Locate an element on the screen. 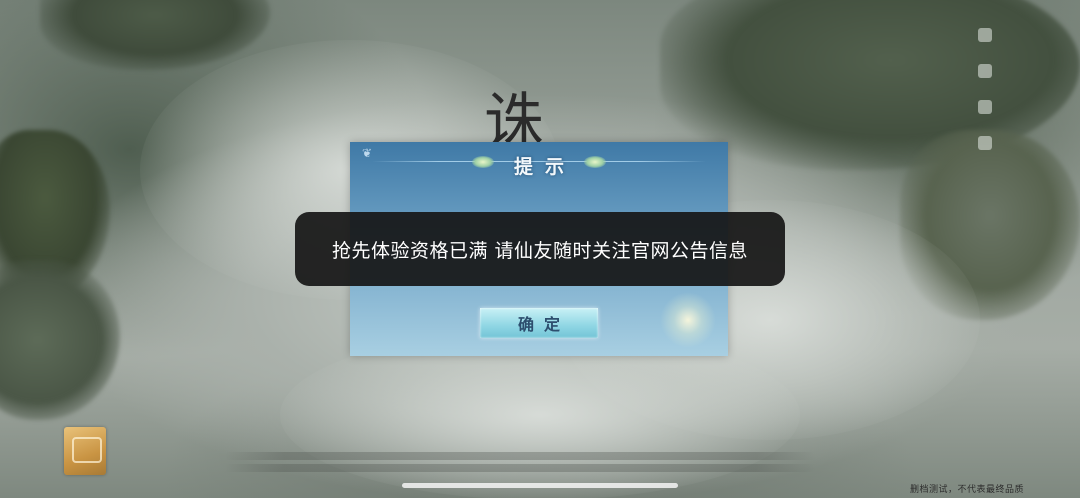 This screenshot has height=498, width=1080. toast-notification: 抢先体验资格已满 请仙友随时关注官网公告信息 is located at coordinates (540, 249).